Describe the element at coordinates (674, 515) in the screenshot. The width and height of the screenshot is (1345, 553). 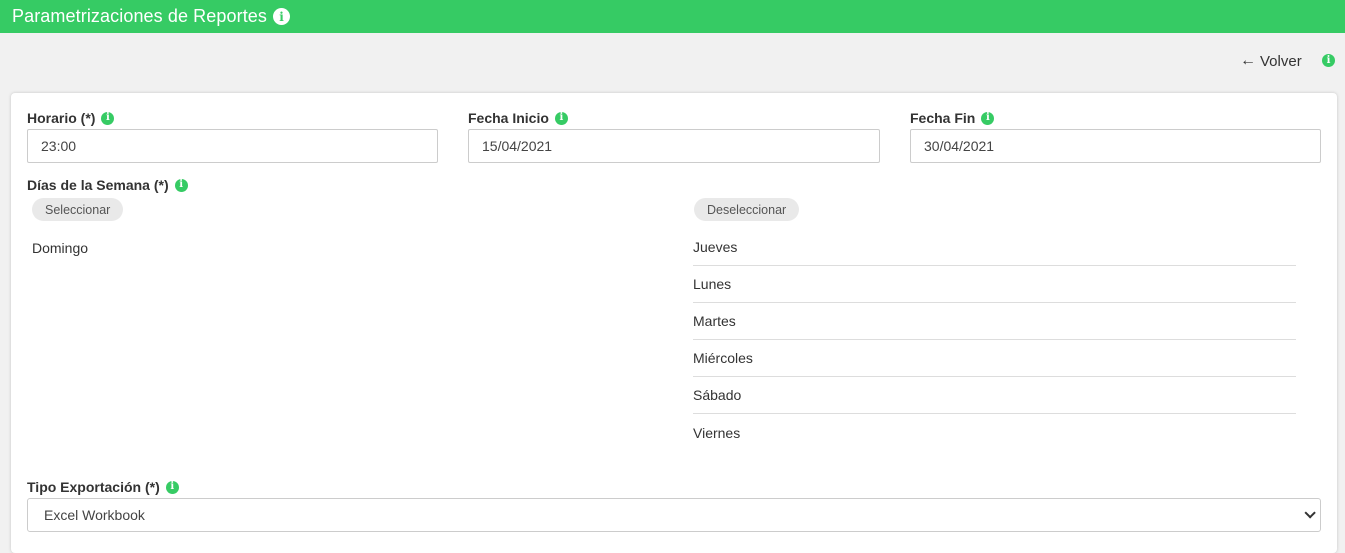
I see `tipo-exportacion-select: Excel Workbook` at that location.